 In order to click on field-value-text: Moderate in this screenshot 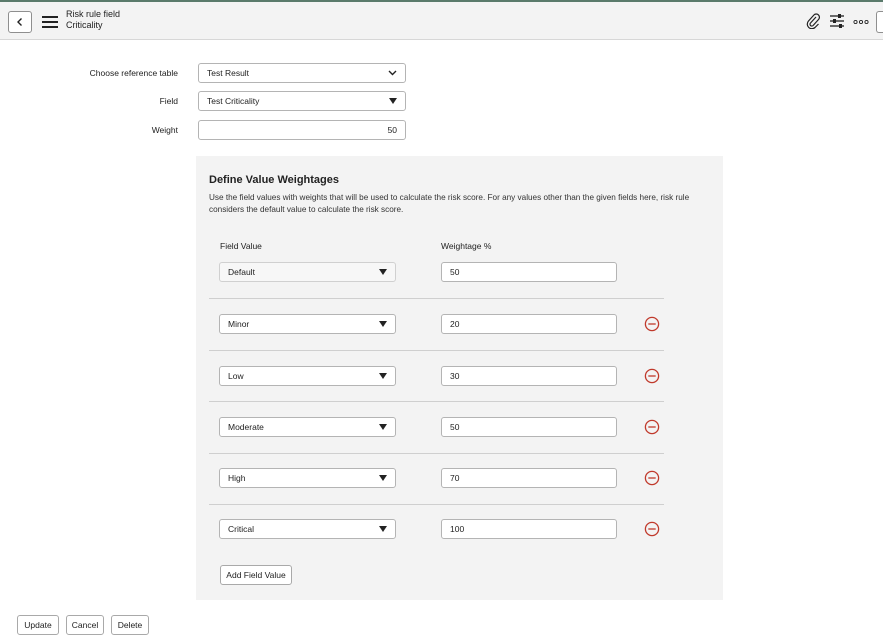, I will do `click(246, 427)`.